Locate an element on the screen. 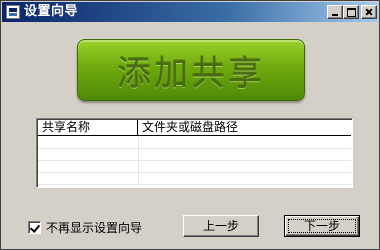 Image resolution: width=380 pixels, height=250 pixels. window-title: 设置向导 is located at coordinates (51, 11).